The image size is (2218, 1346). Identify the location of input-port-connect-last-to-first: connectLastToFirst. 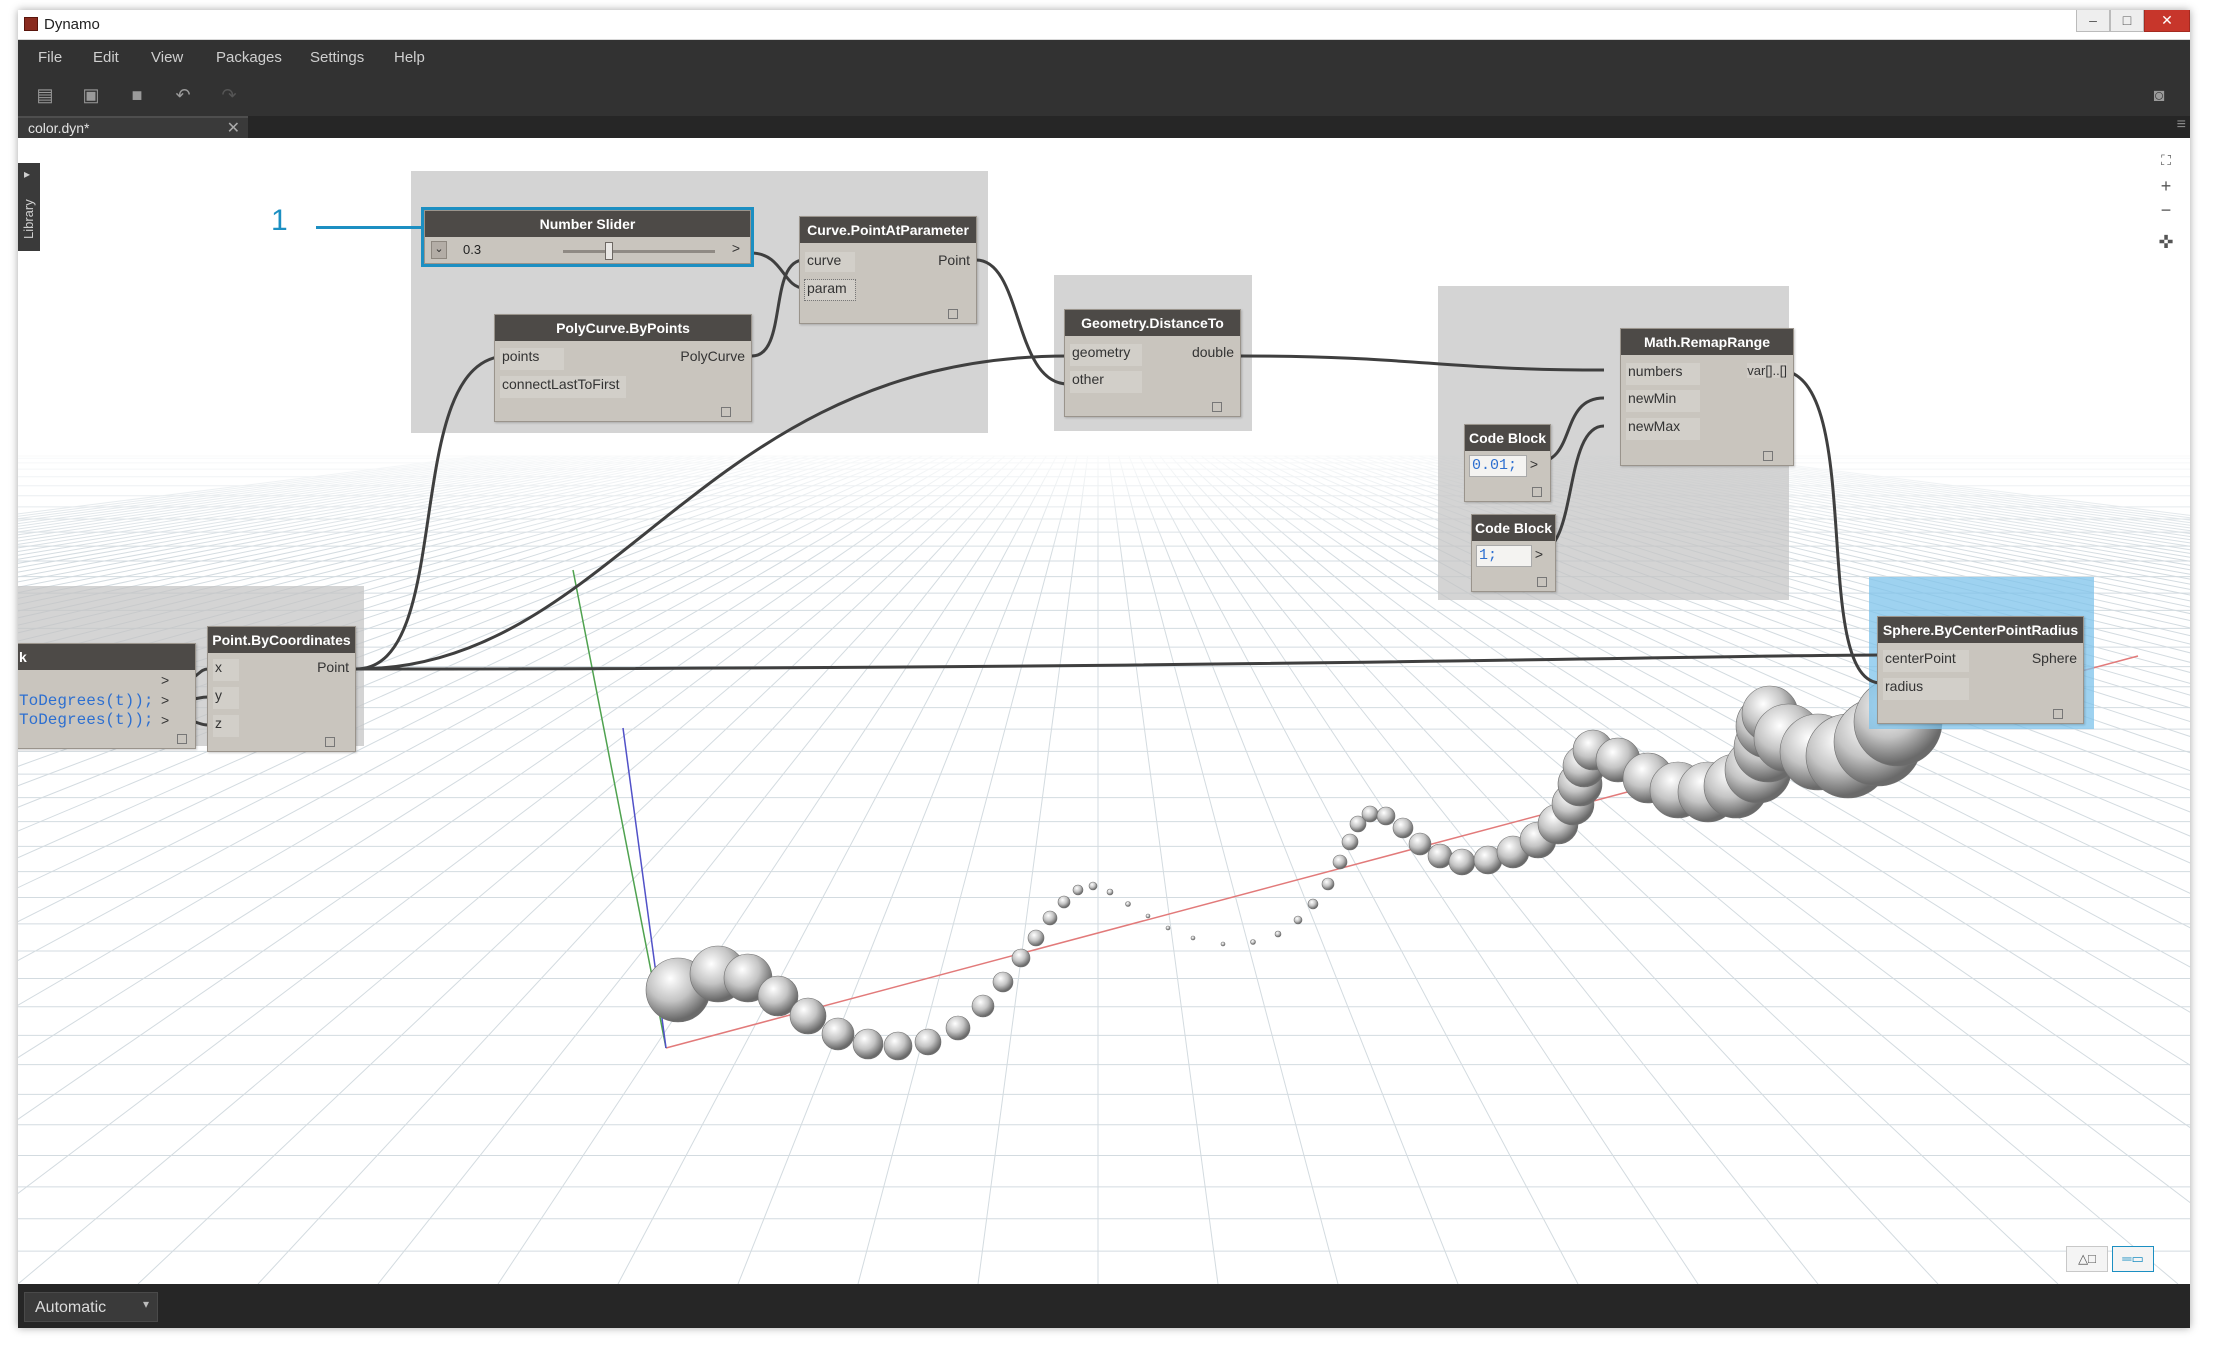
(563, 387).